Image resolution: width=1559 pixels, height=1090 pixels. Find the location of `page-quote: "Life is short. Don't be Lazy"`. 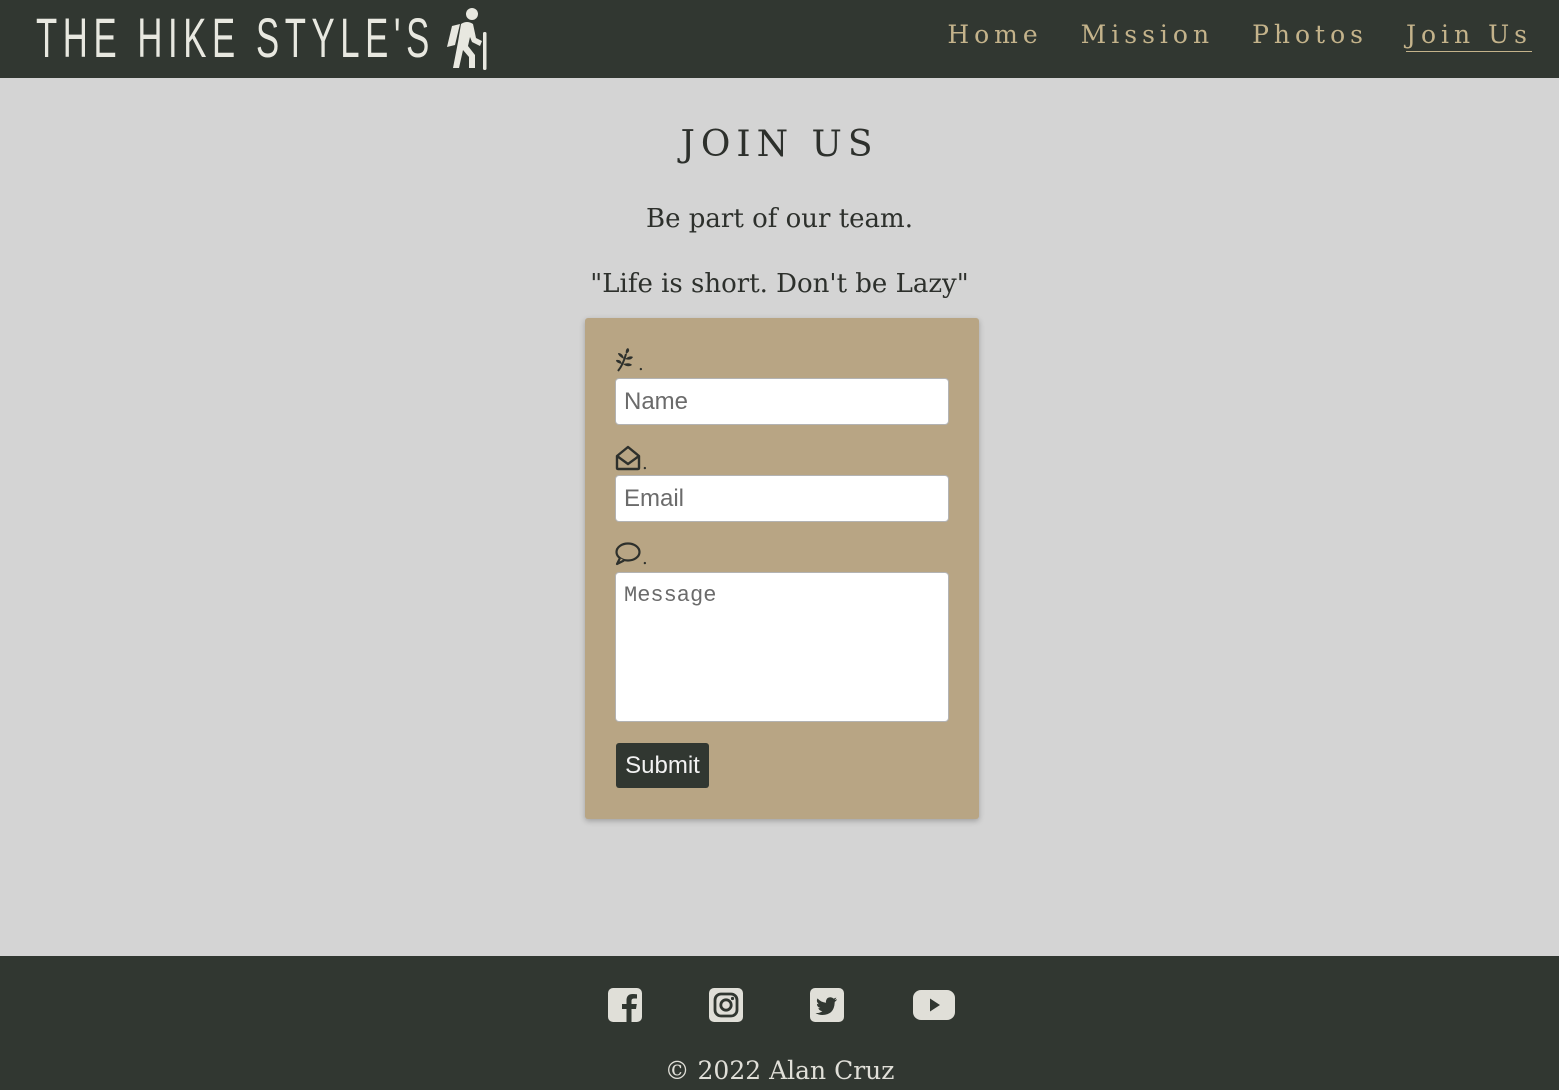

page-quote: "Life is short. Don't be Lazy" is located at coordinates (779, 284).